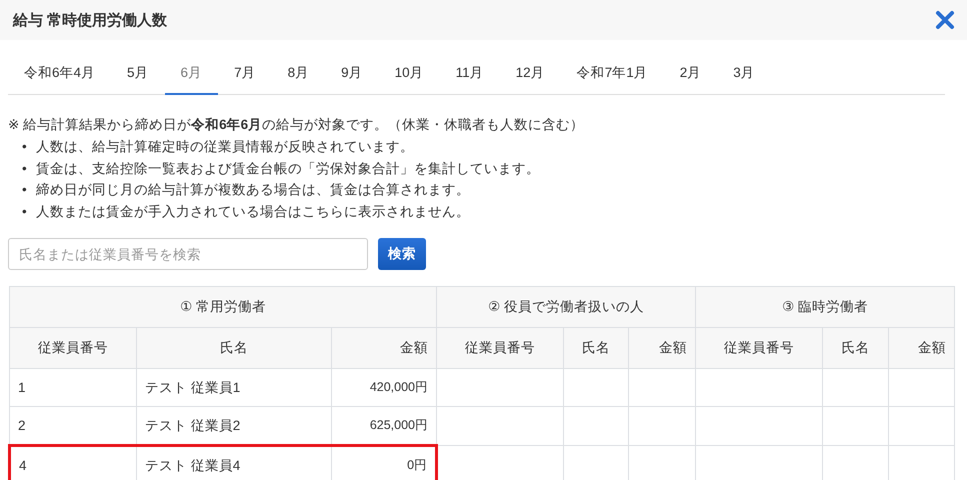  I want to click on group-header: ① 常用労働者, so click(223, 307).